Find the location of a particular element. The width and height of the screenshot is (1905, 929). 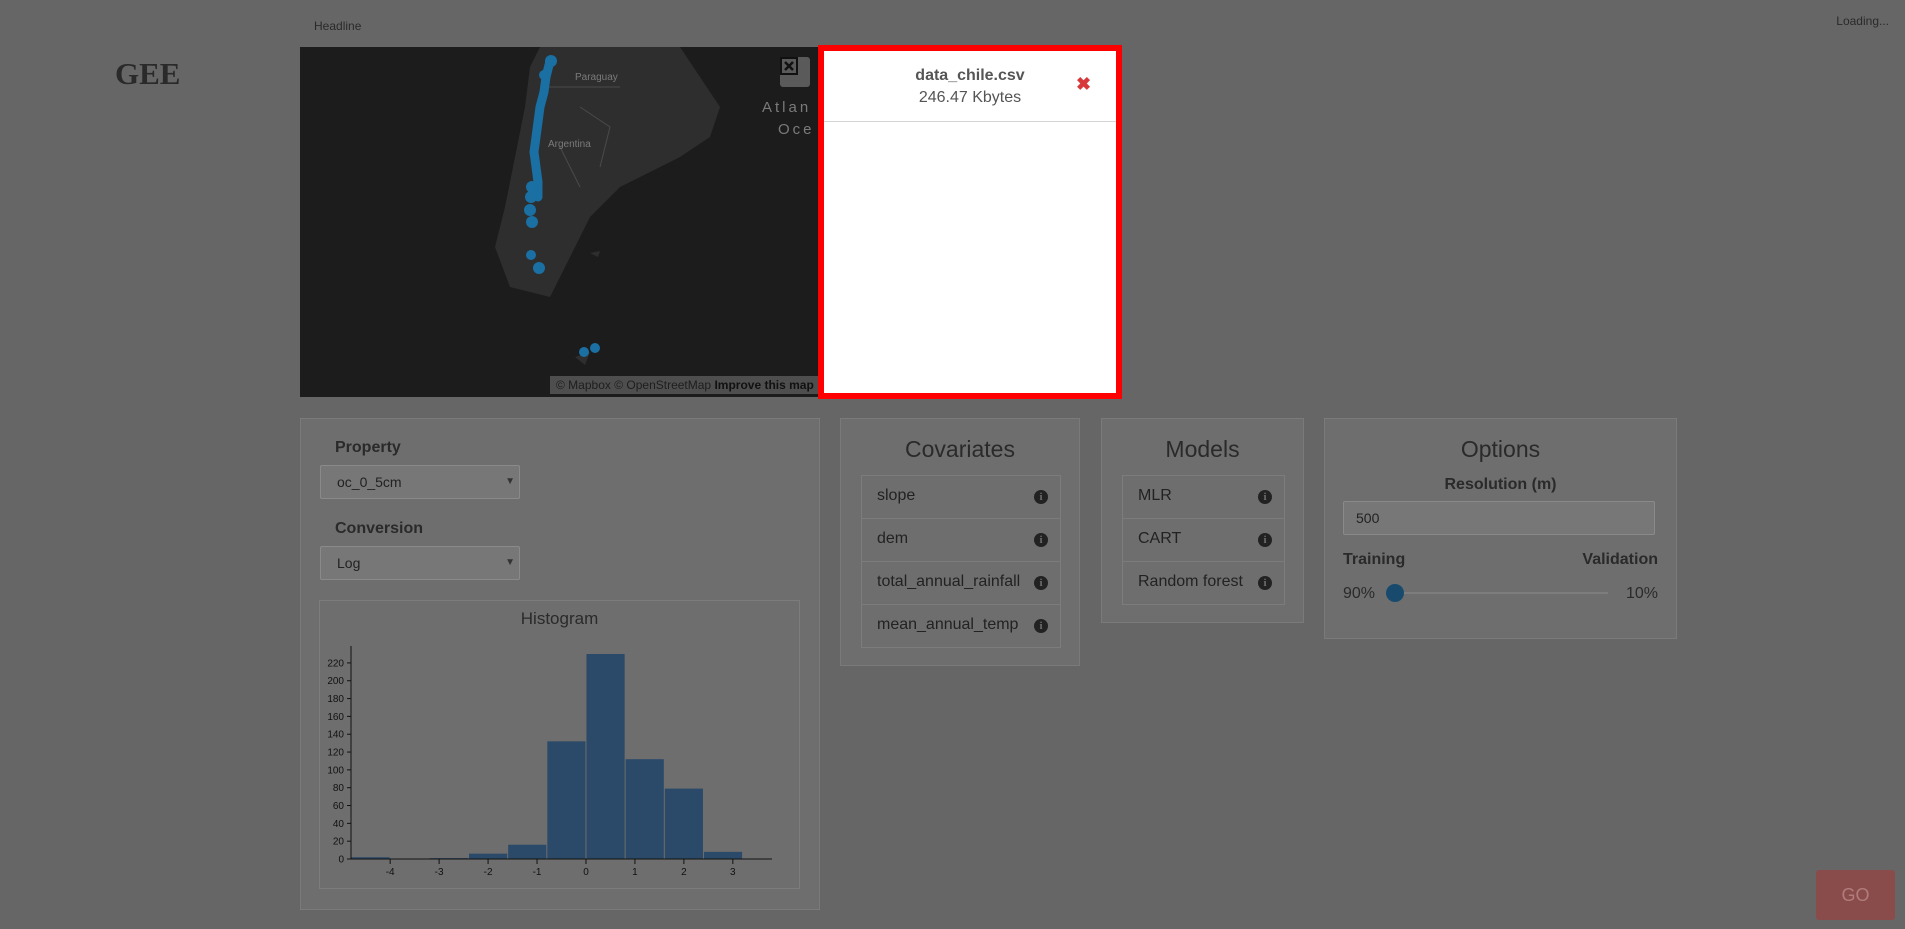

y-tick-label: 0 is located at coordinates (341, 860).